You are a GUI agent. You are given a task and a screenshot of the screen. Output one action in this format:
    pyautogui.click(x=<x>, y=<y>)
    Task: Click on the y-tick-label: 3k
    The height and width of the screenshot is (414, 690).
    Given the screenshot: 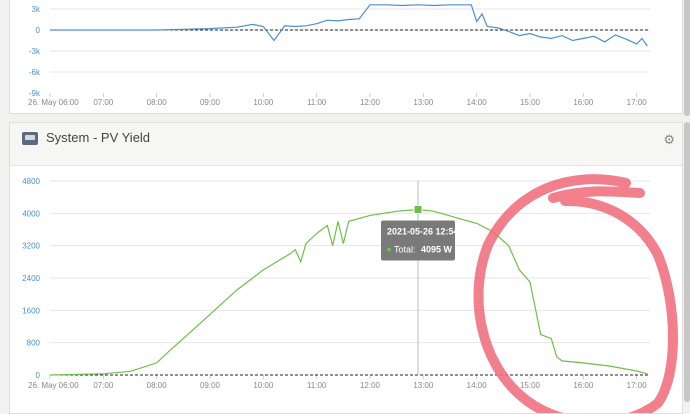 What is the action you would take?
    pyautogui.click(x=36, y=9)
    